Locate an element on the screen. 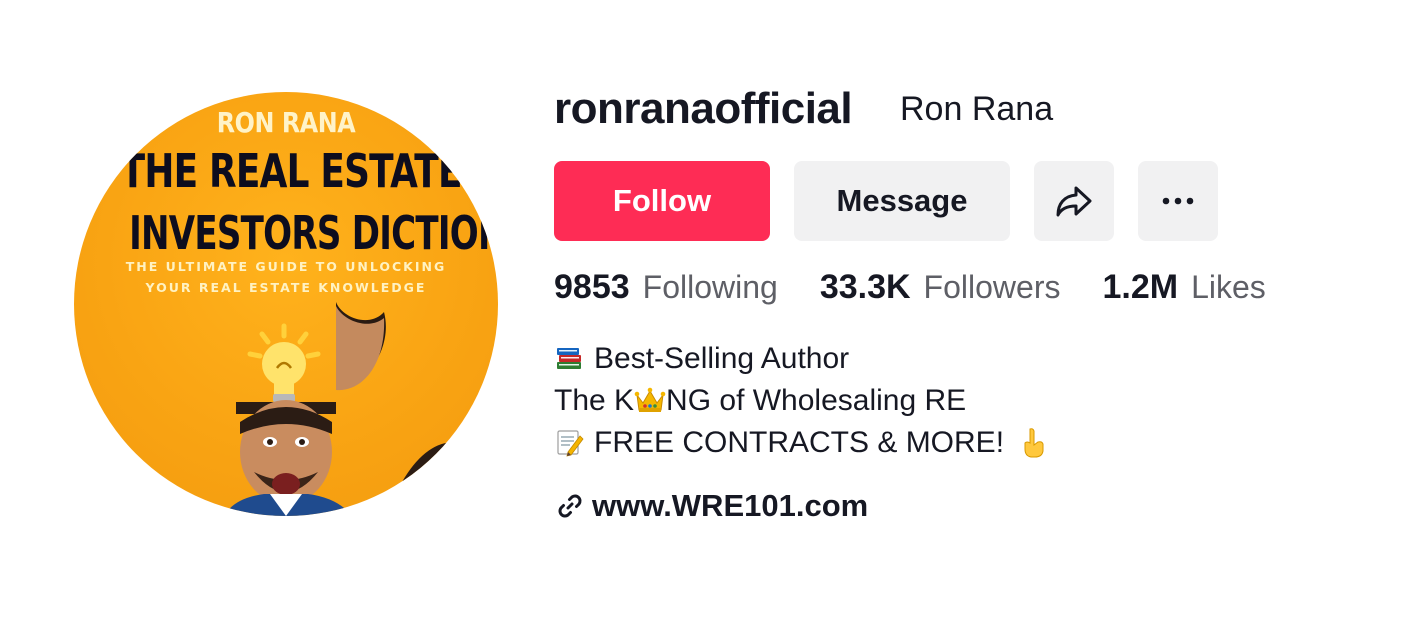 Image resolution: width=1402 pixels, height=634 pixels. memo-emoji-icon is located at coordinates (570, 443).